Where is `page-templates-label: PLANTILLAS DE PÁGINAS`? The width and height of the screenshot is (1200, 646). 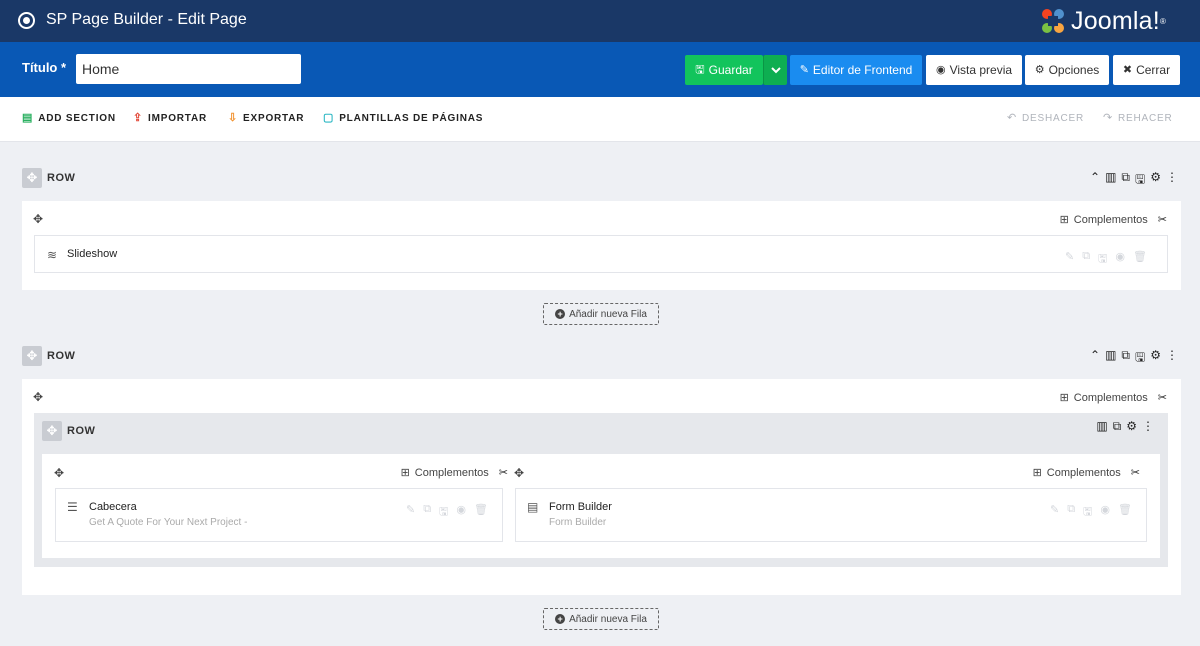
page-templates-label: PLANTILLAS DE PÁGINAS is located at coordinates (411, 118).